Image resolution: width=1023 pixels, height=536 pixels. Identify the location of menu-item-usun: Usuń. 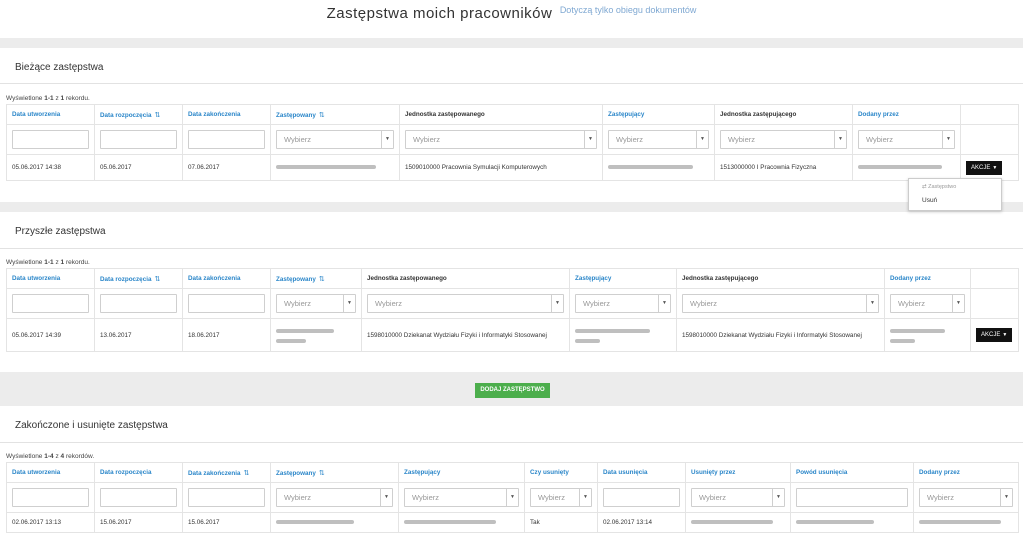
(929, 200).